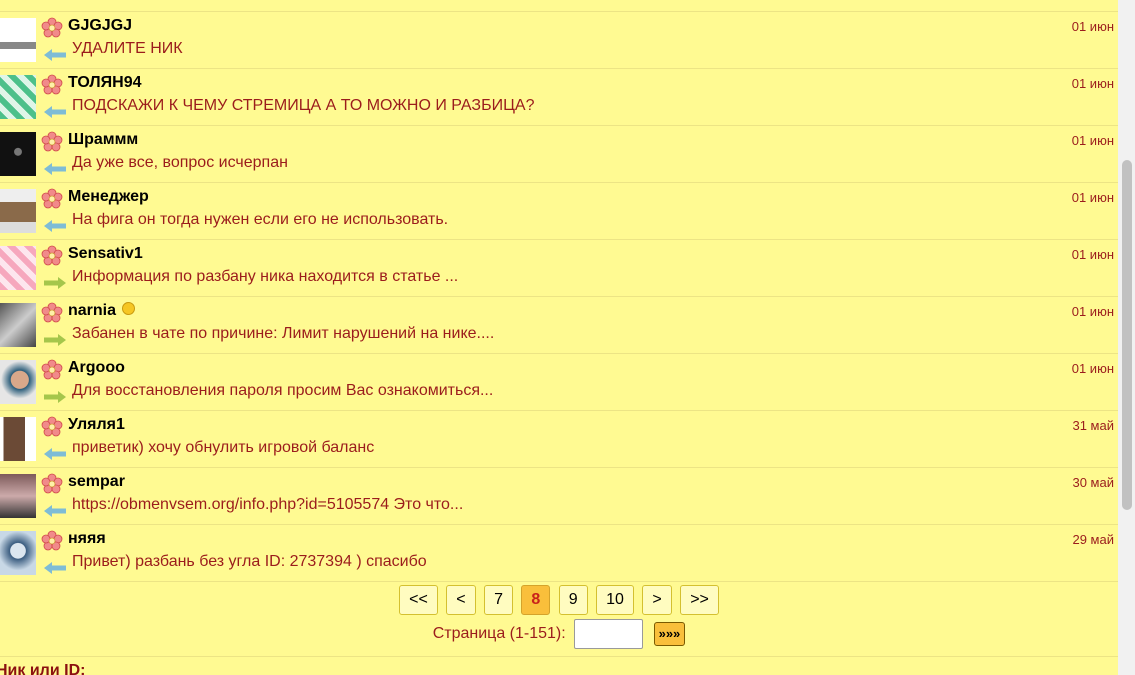 Image resolution: width=1135 pixels, height=675 pixels. Describe the element at coordinates (105, 254) in the screenshot. I see `user-nick: Sensativ1` at that location.